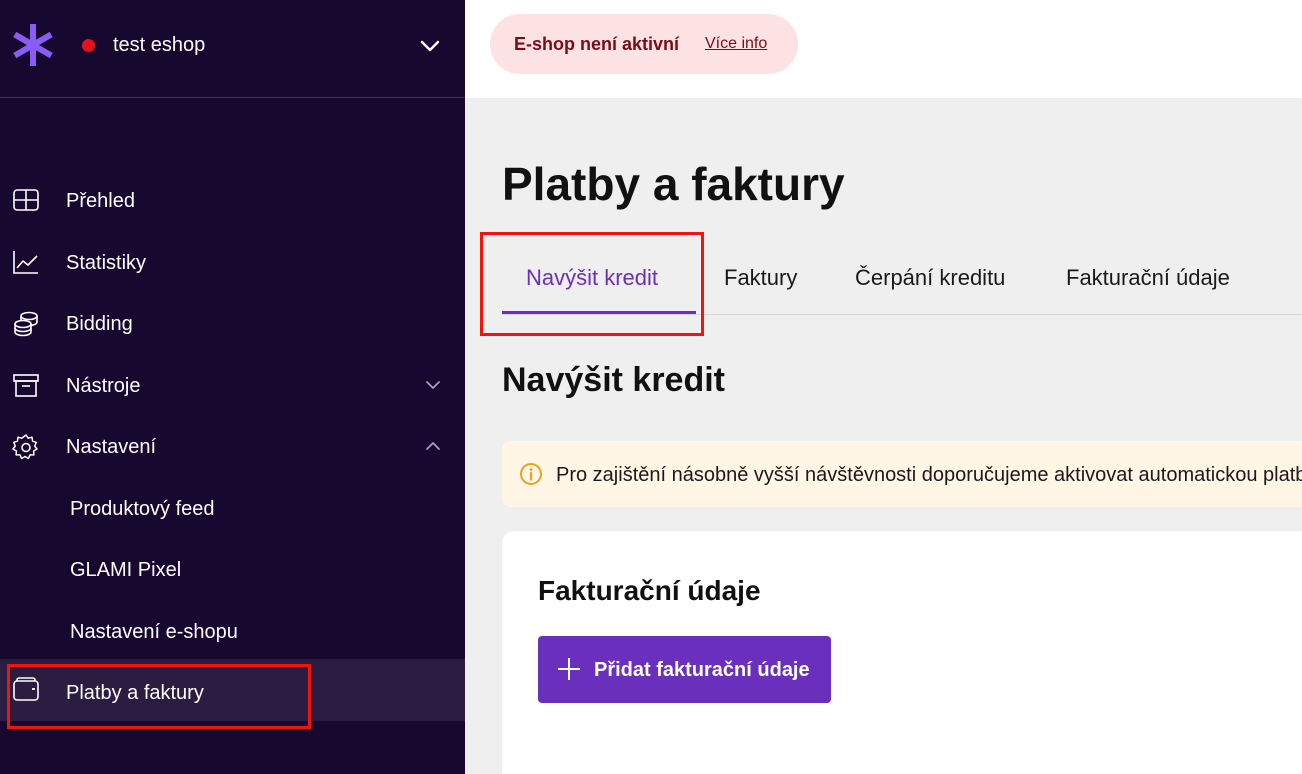  I want to click on eshop-status-alert: E-shop není aktivní Více info, so click(644, 44).